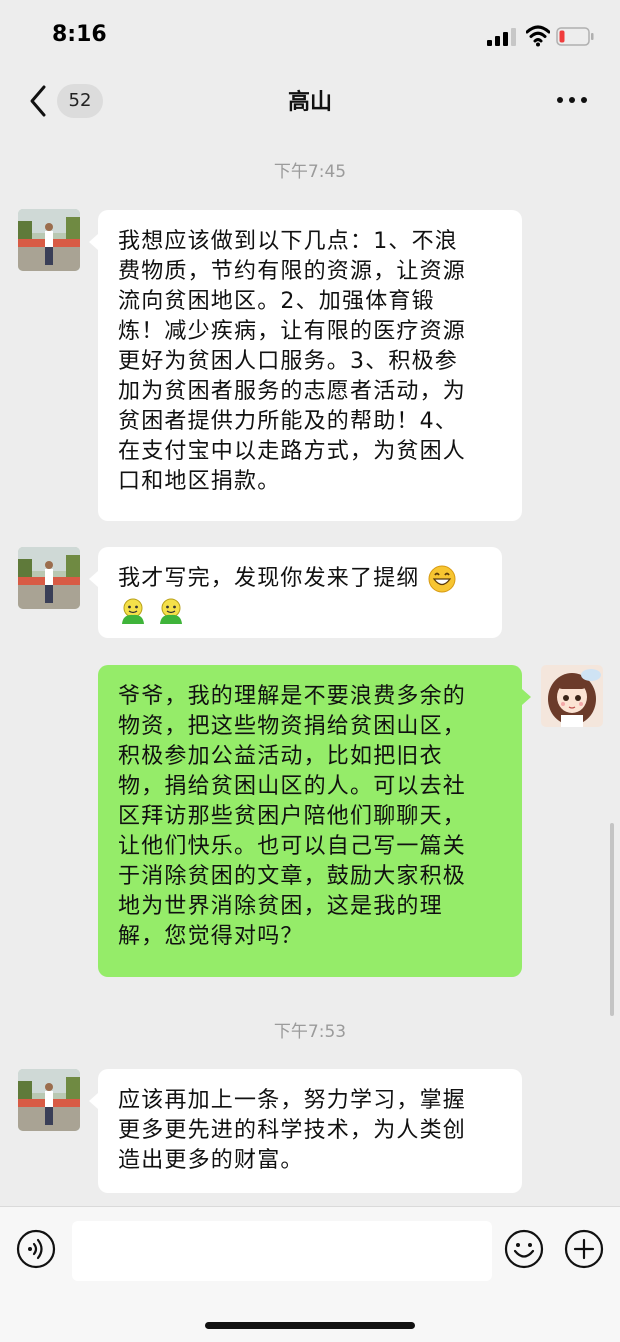 Image resolution: width=620 pixels, height=1342 pixels. I want to click on message-line: 区拜访那些贫困户陪他们聊聊天，, so click(292, 816).